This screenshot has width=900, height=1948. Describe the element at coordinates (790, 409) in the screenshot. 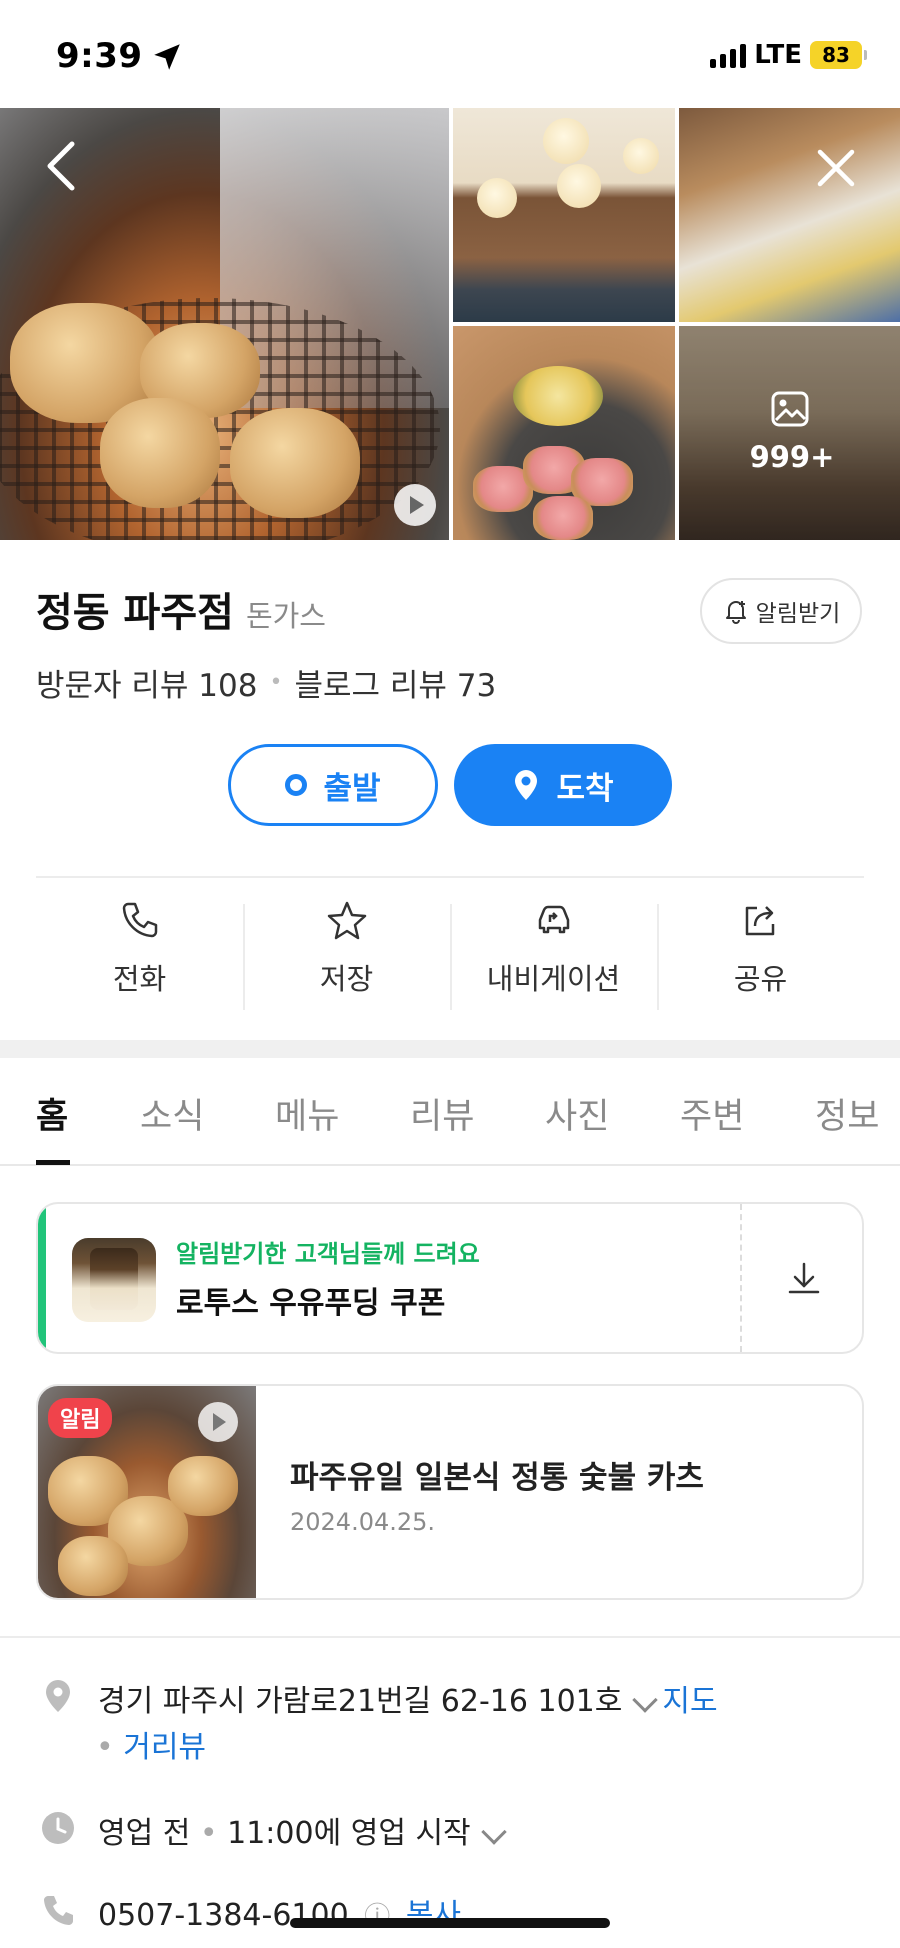

I see `image-icon` at that location.